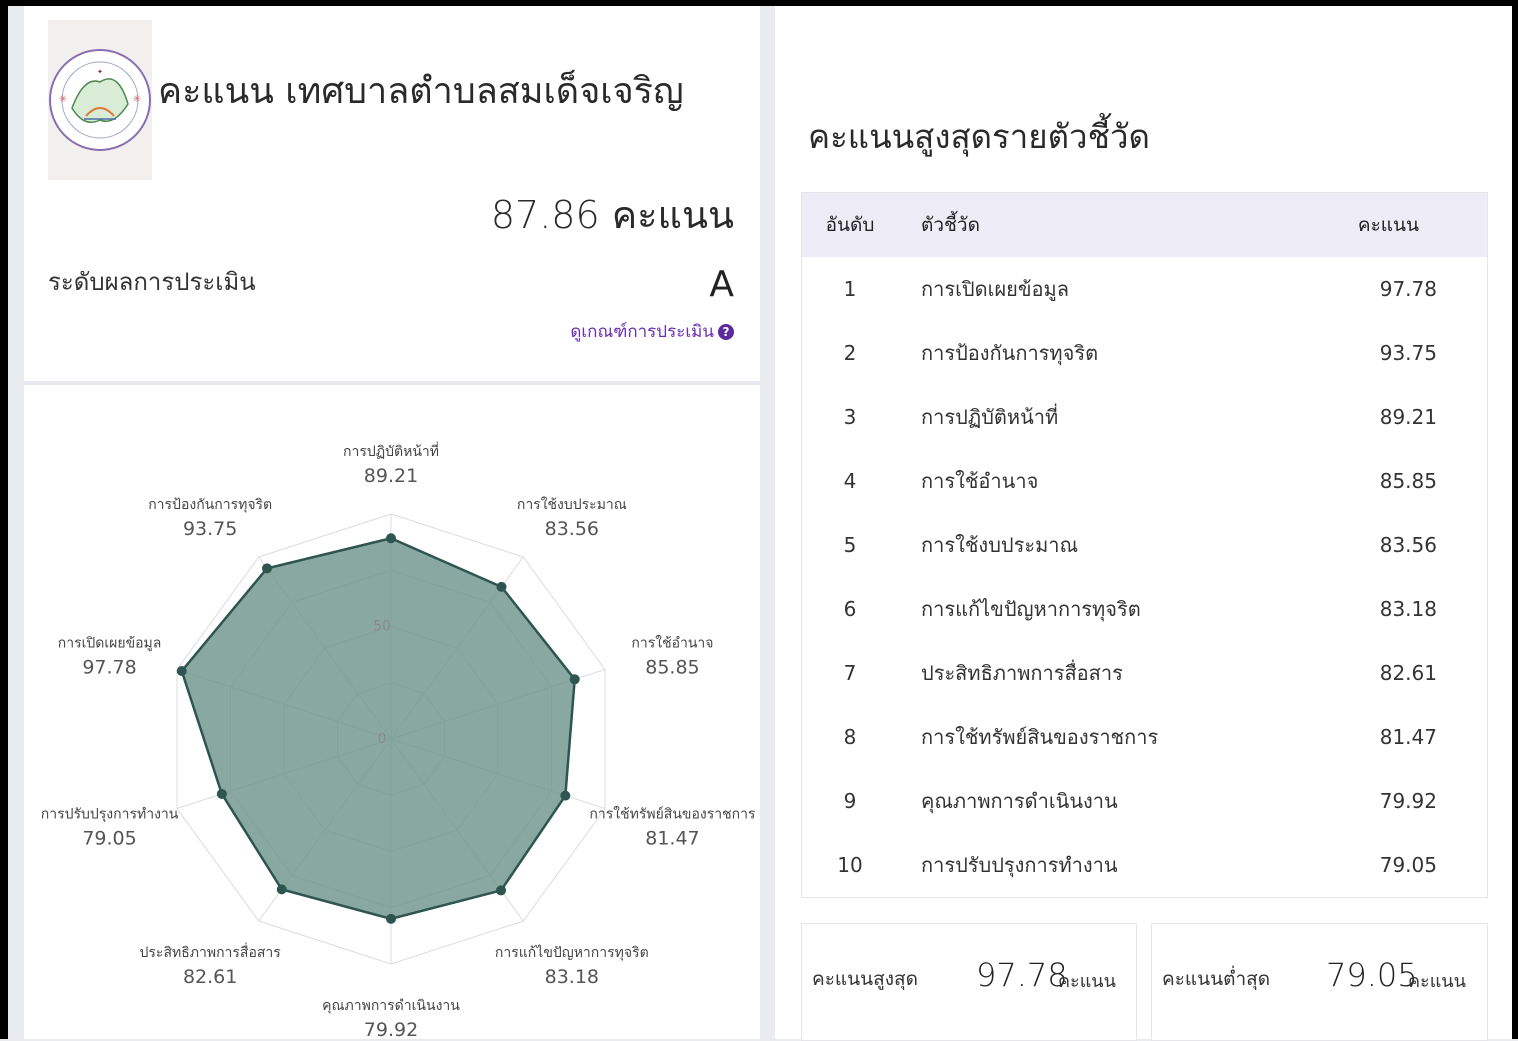 The height and width of the screenshot is (1041, 1518). What do you see at coordinates (1144, 673) in the screenshot?
I see `table-row: 7 ประสิทธิภาพการสื่อสาร 82.61` at bounding box center [1144, 673].